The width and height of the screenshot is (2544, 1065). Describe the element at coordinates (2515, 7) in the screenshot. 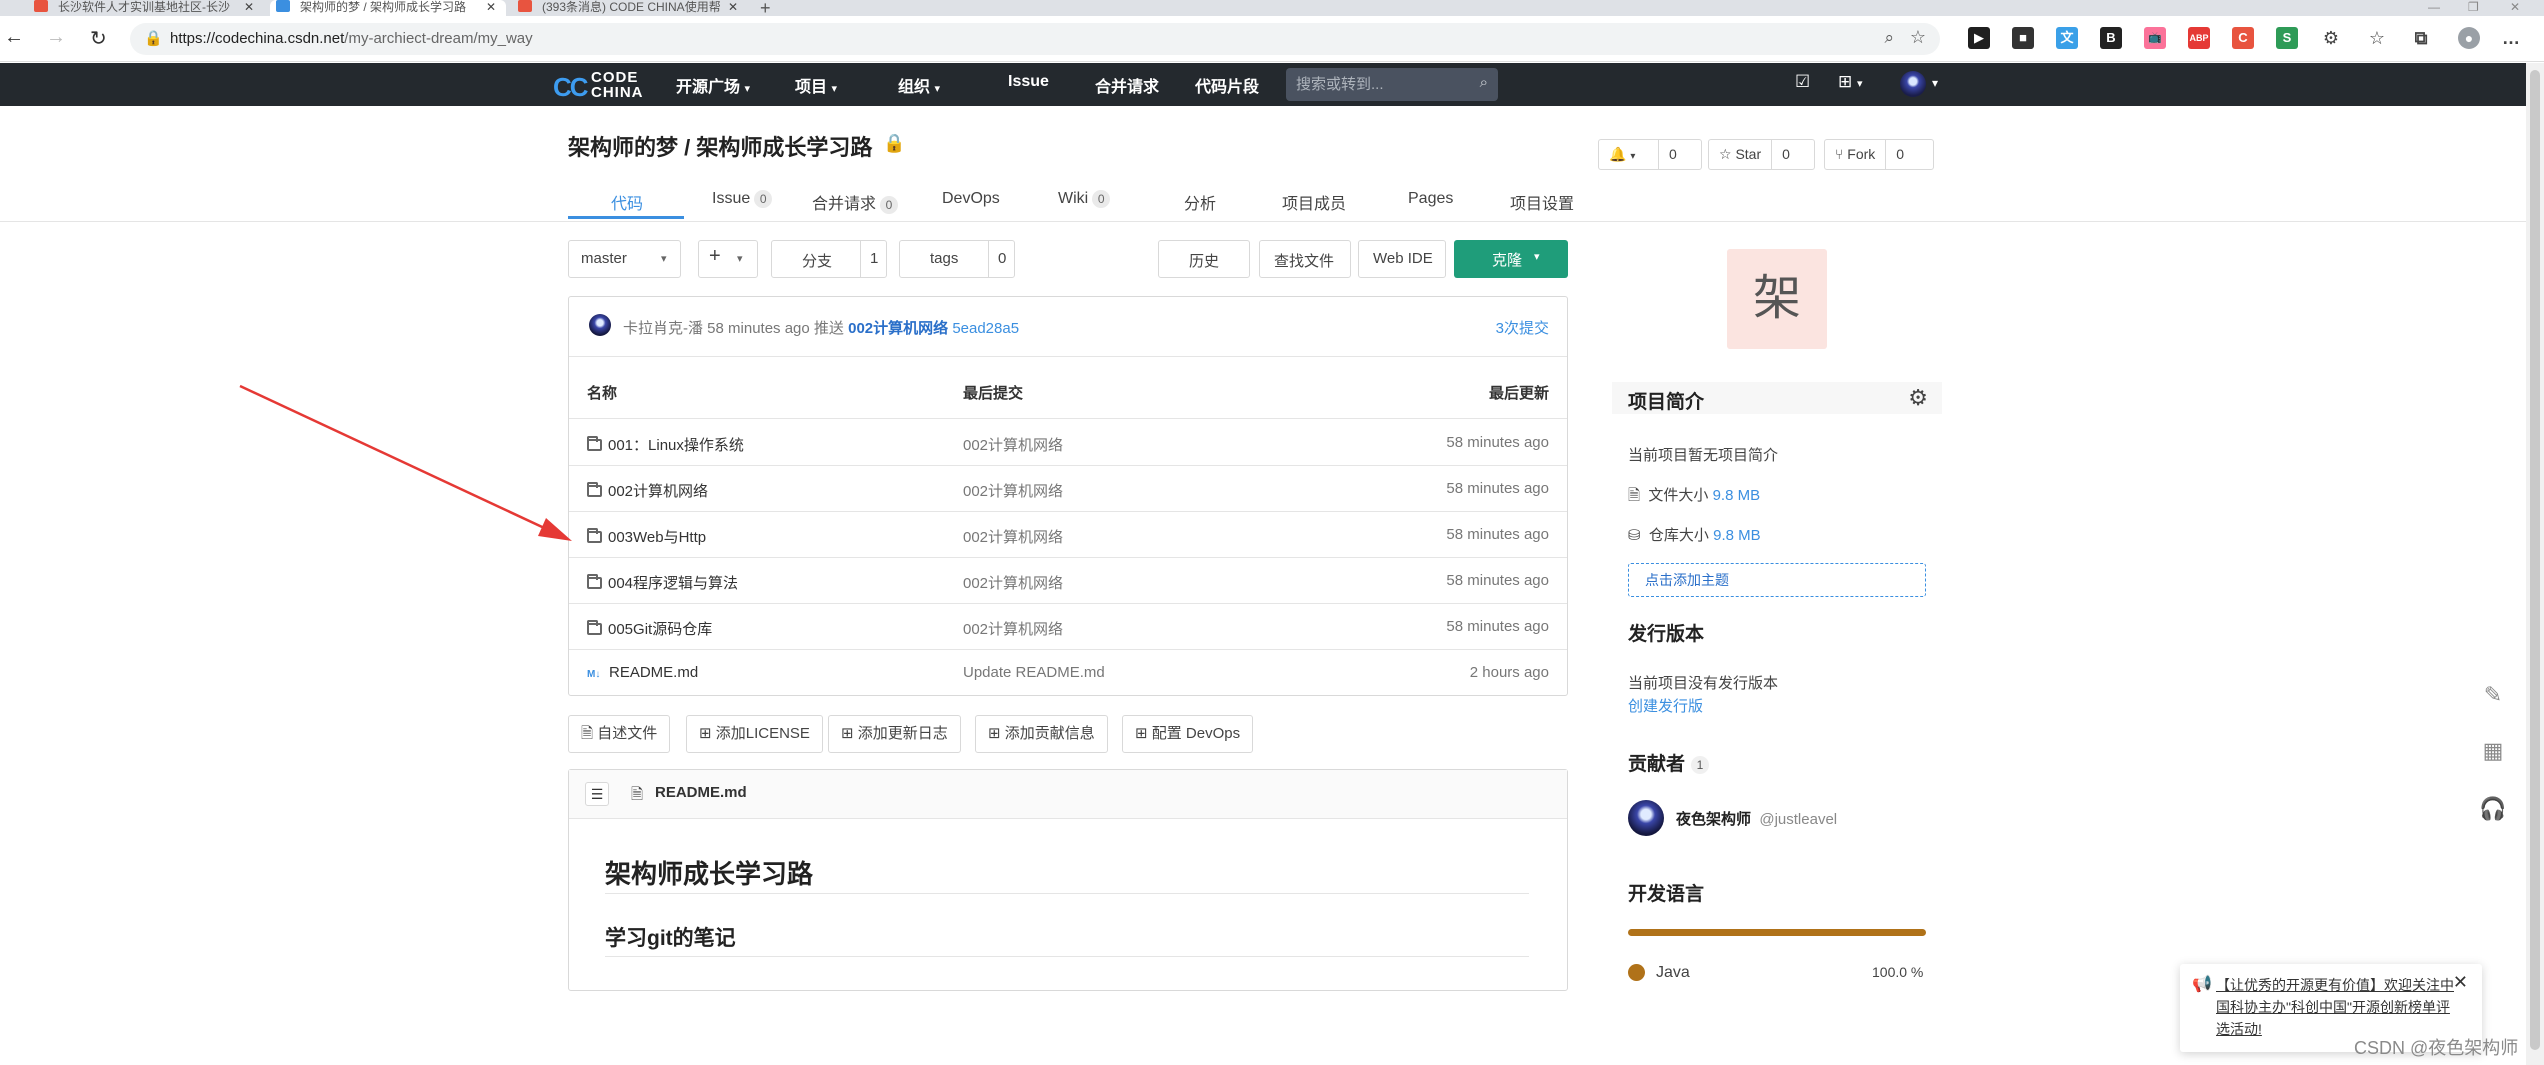

I see `close-window-icon: ✕` at that location.